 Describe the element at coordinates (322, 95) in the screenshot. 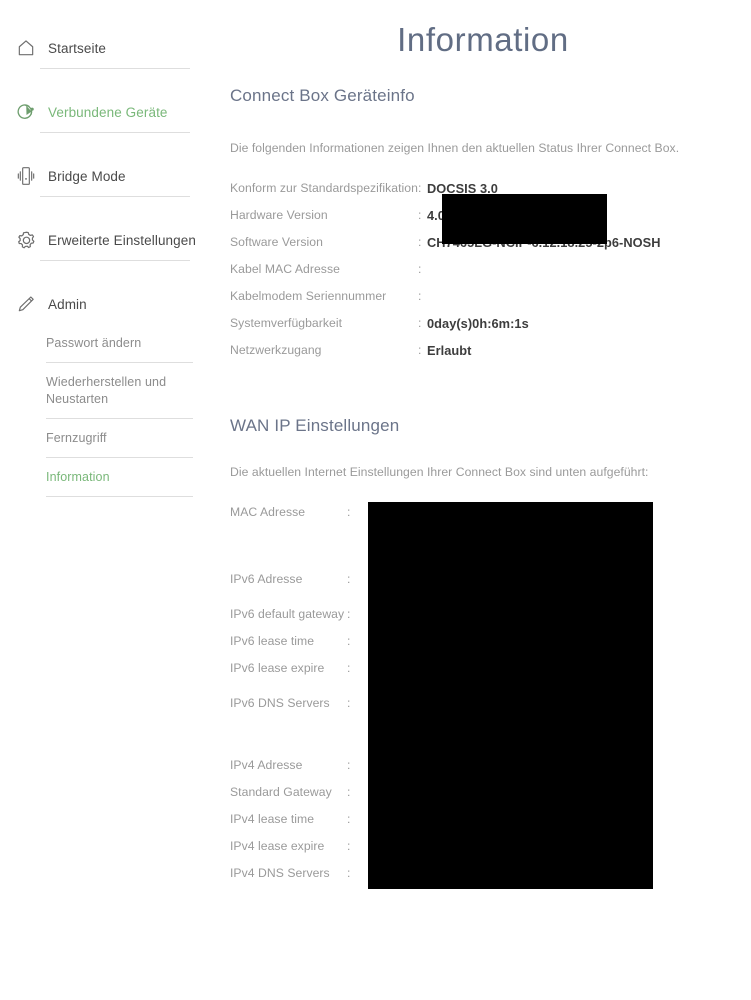

I see `device-info-title: Connect Box Geräteinfo` at that location.